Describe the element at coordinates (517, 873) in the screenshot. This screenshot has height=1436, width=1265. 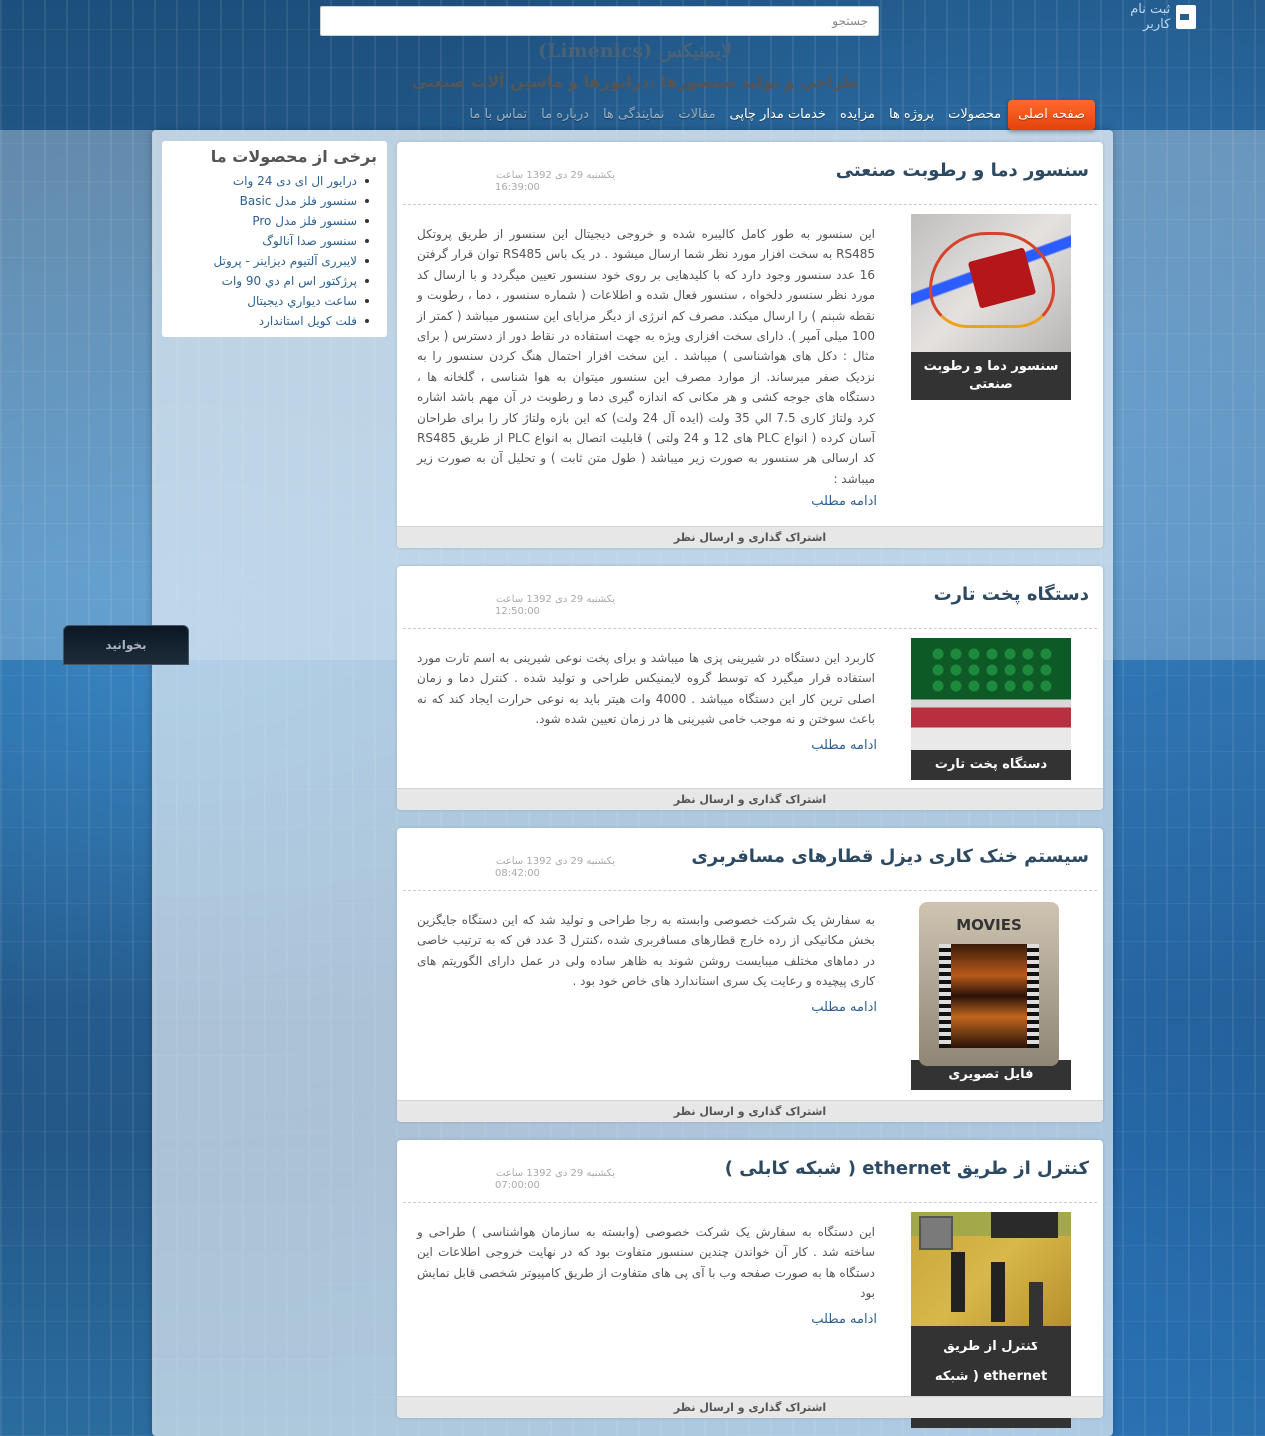
I see `post-date-time: 08:42:00` at that location.